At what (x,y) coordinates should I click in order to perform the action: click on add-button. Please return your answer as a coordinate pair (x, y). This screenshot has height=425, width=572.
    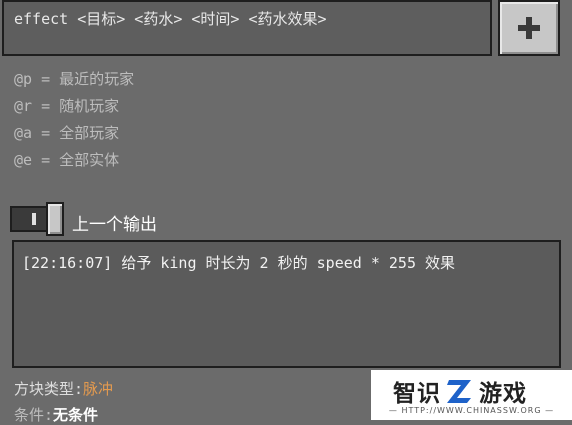
    Looking at the image, I should click on (529, 28).